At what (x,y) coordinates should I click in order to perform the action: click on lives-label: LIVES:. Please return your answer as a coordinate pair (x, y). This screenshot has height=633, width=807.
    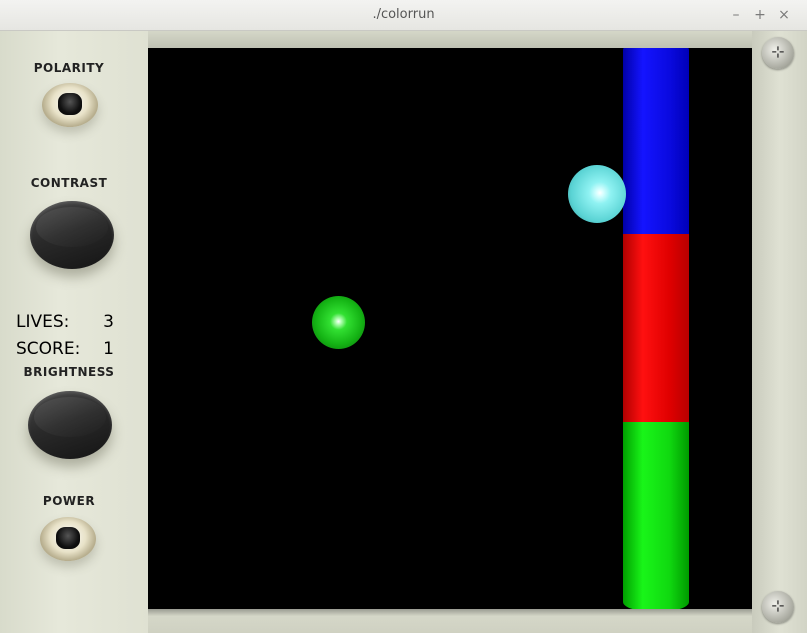
    Looking at the image, I should click on (43, 322).